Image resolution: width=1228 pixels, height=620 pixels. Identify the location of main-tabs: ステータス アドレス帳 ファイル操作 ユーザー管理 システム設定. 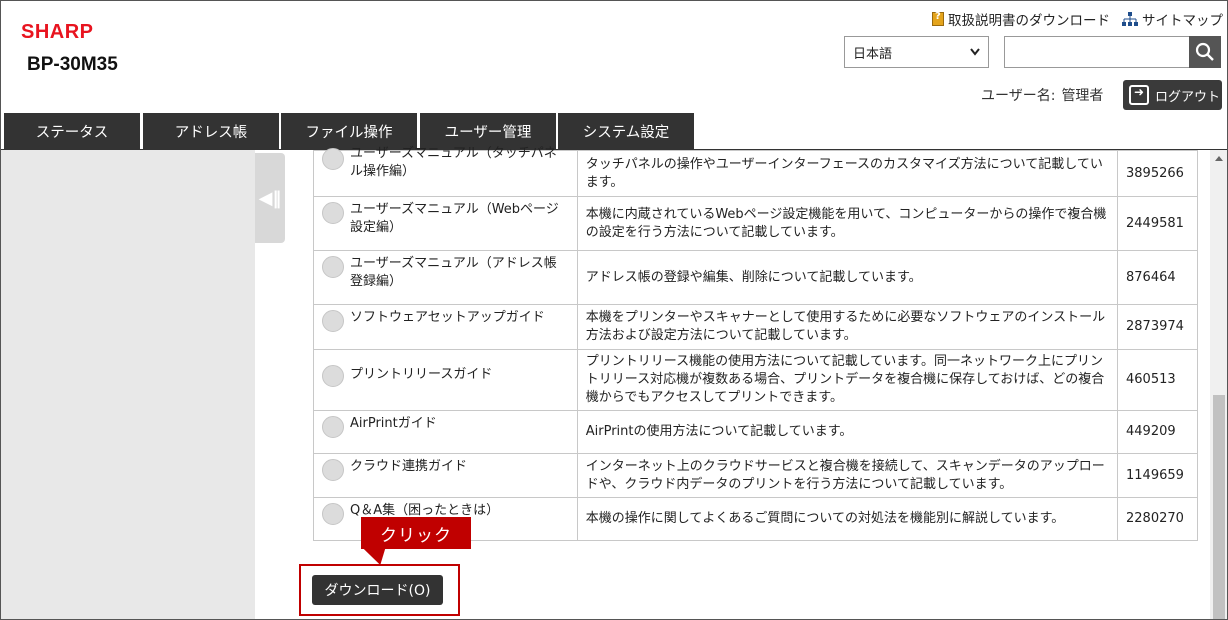
(614, 131).